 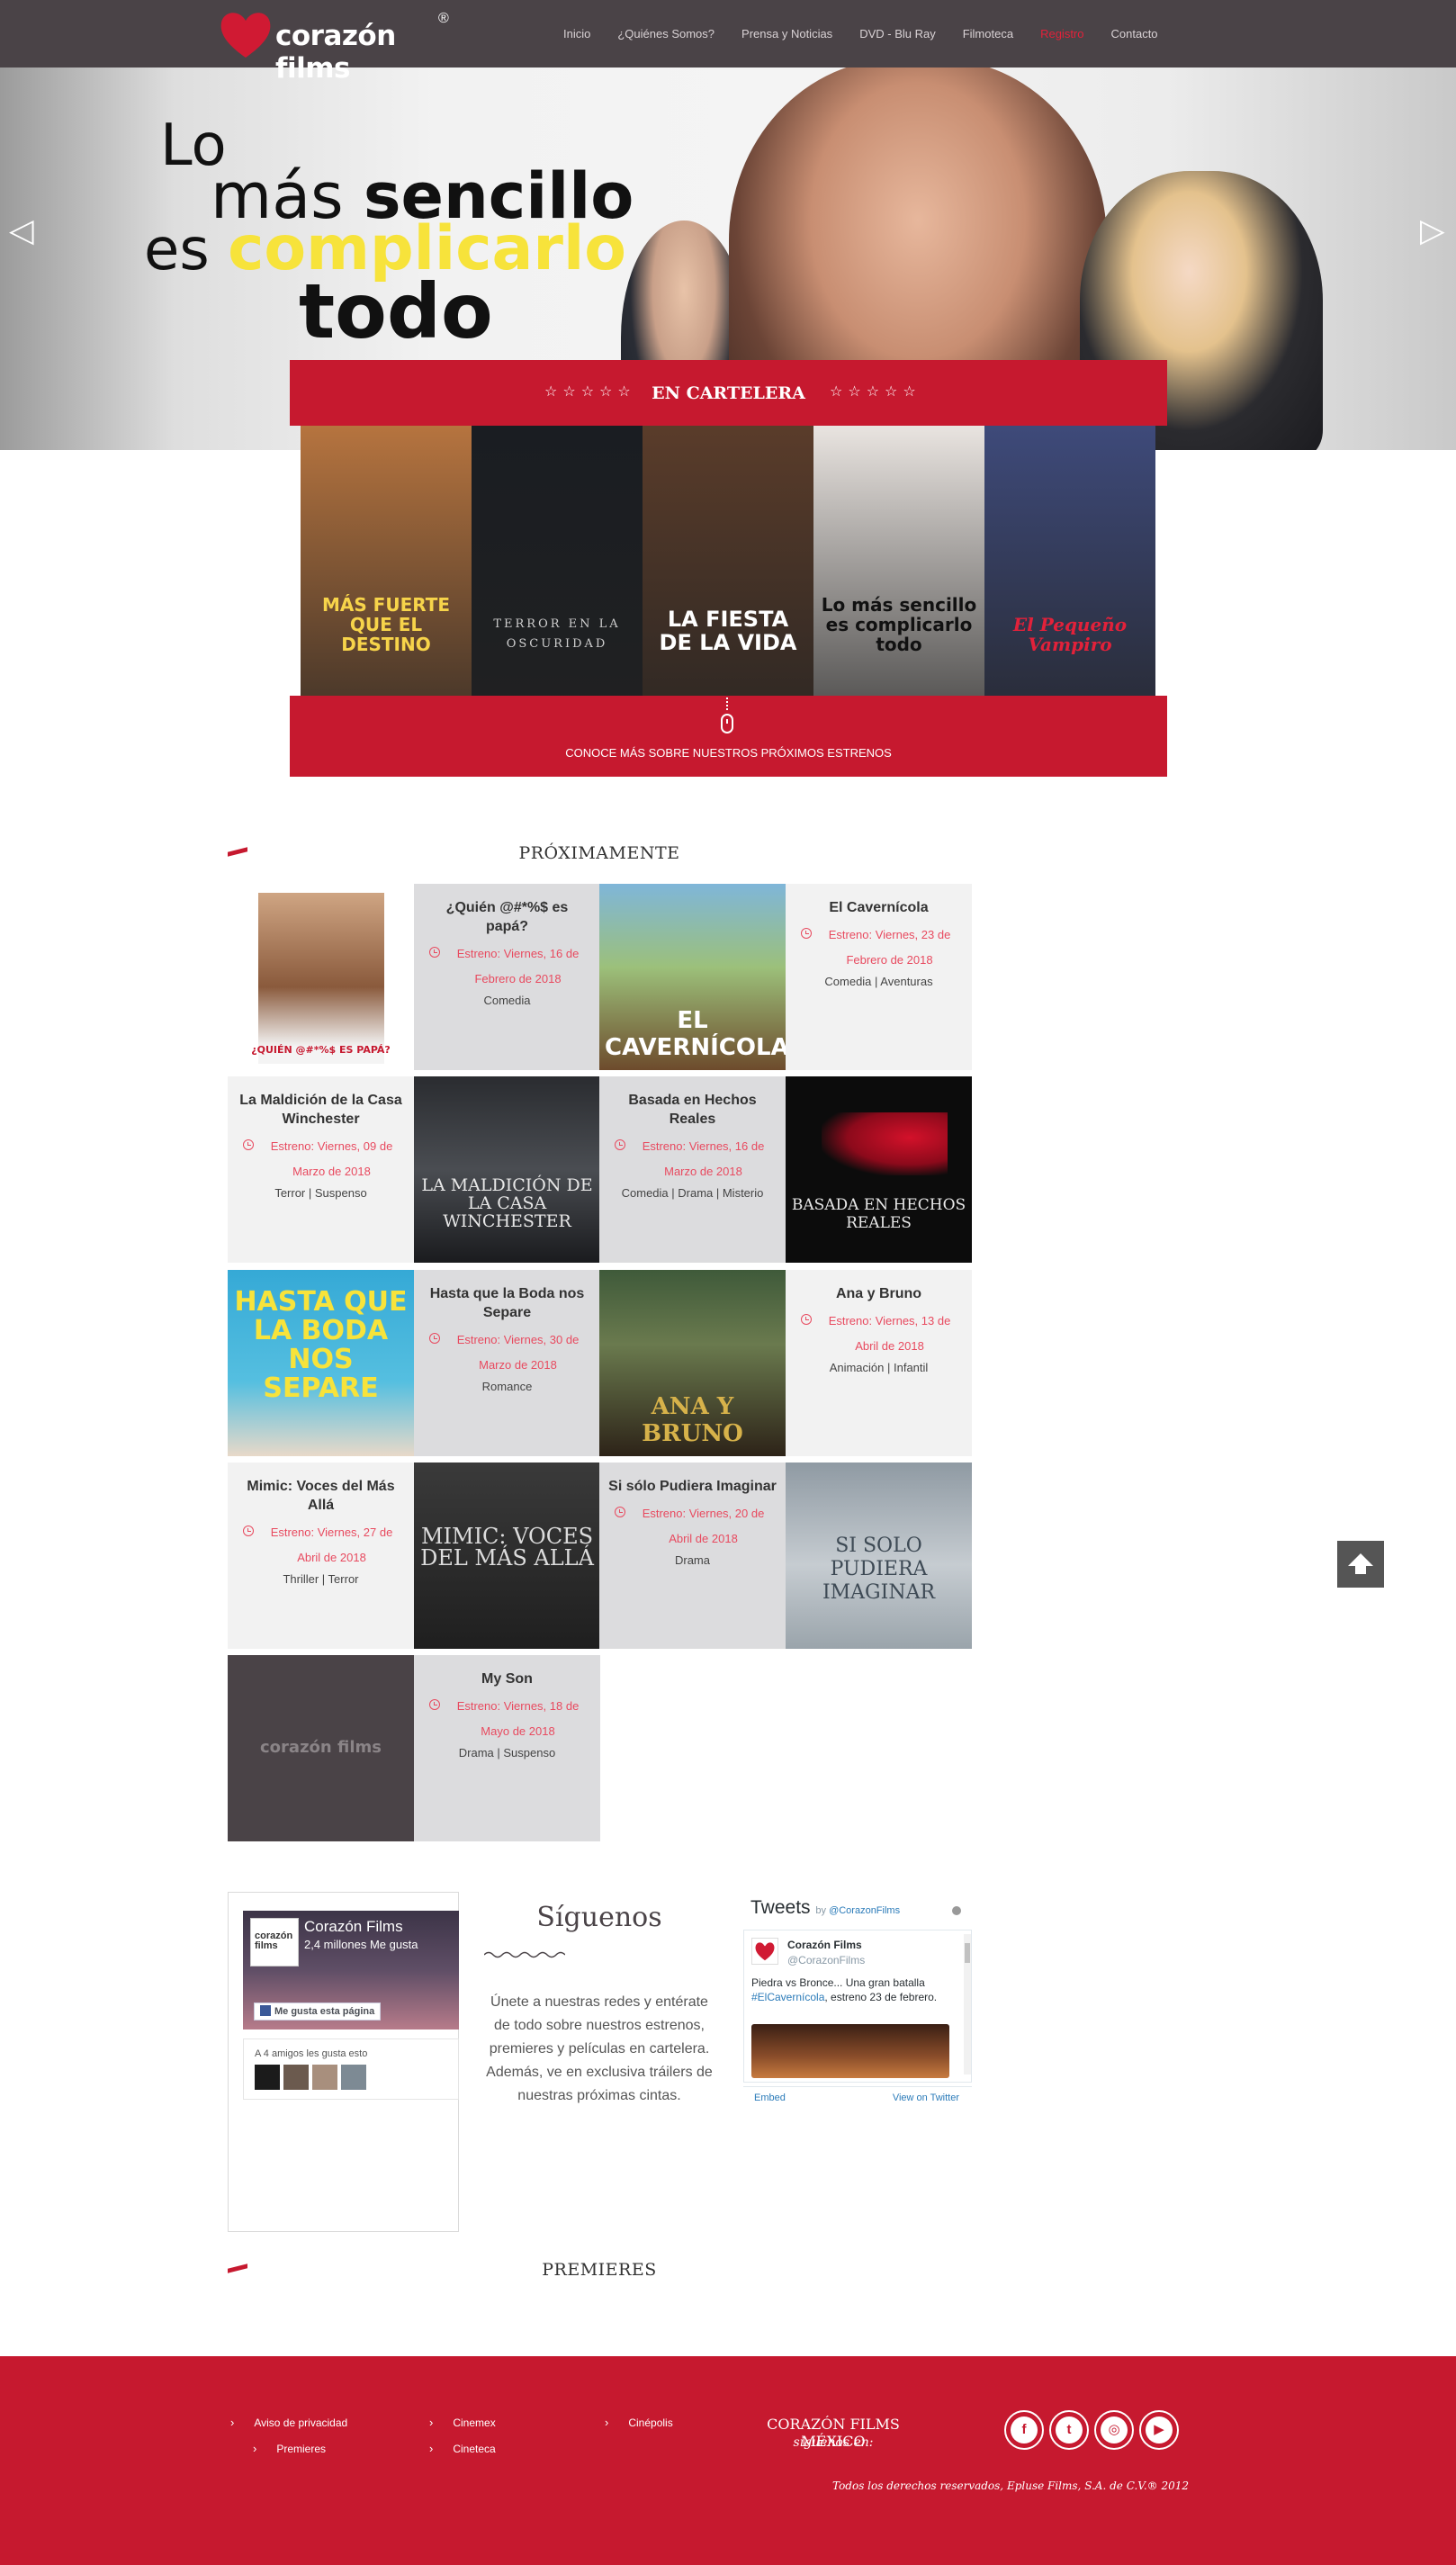 I want to click on movie-genre: Comedia, so click(x=507, y=1001).